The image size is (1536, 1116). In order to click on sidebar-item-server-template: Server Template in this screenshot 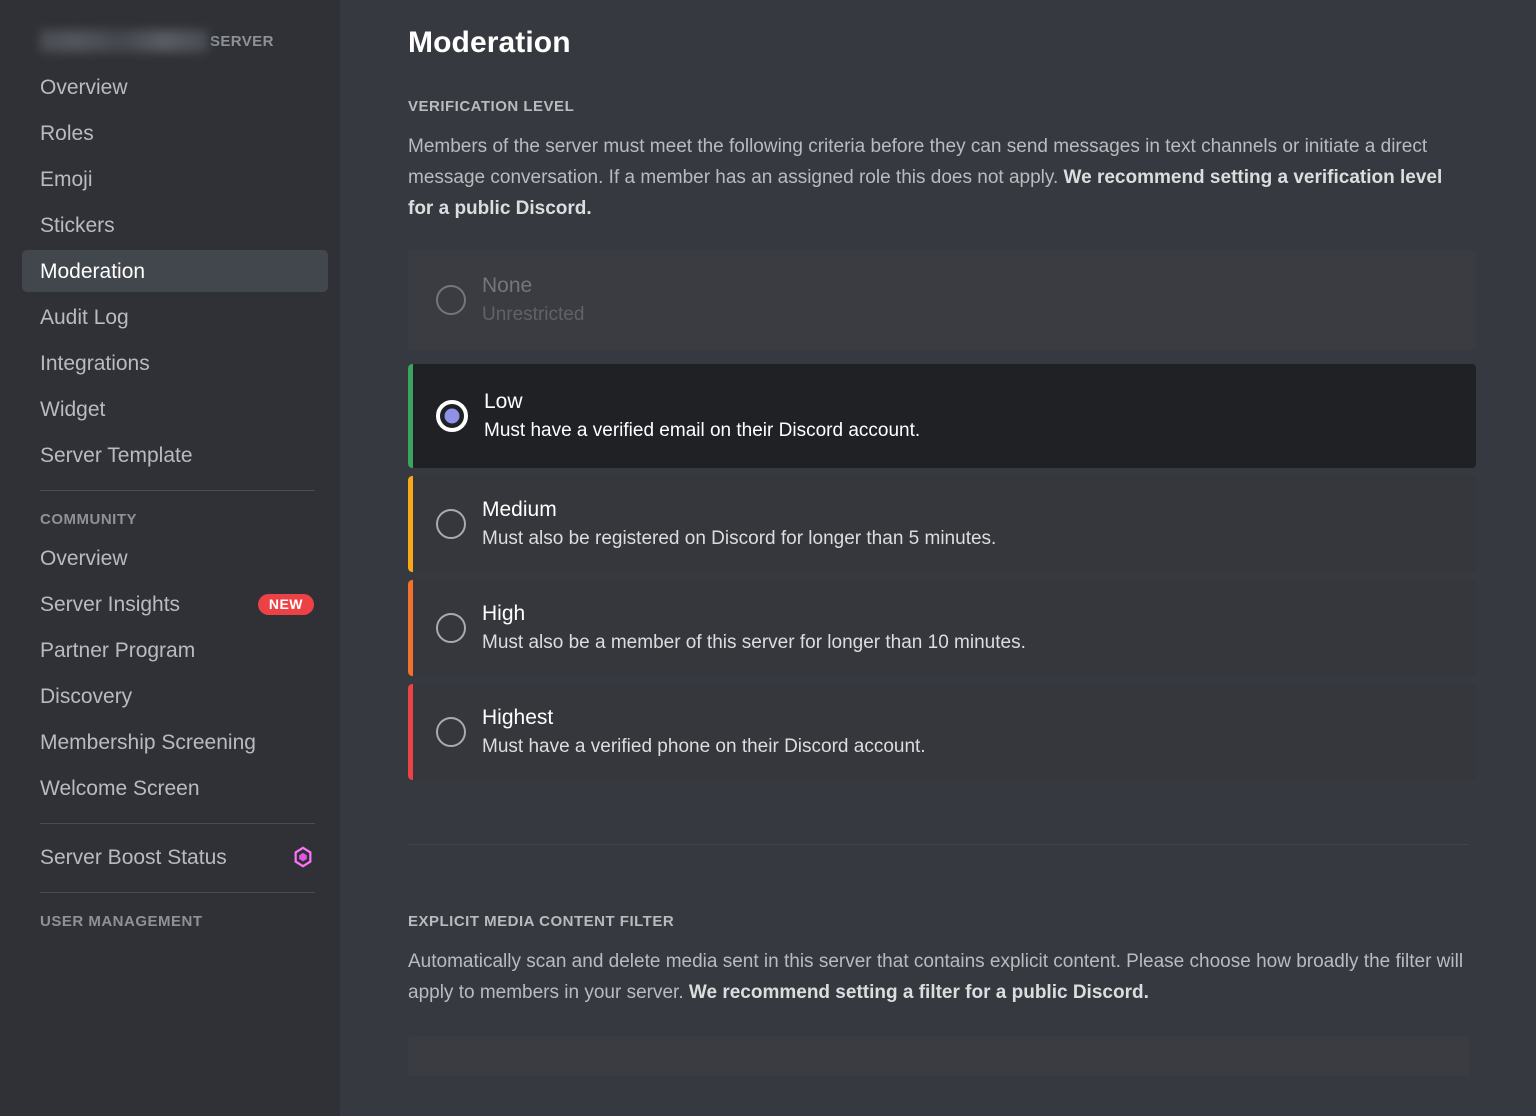, I will do `click(175, 455)`.